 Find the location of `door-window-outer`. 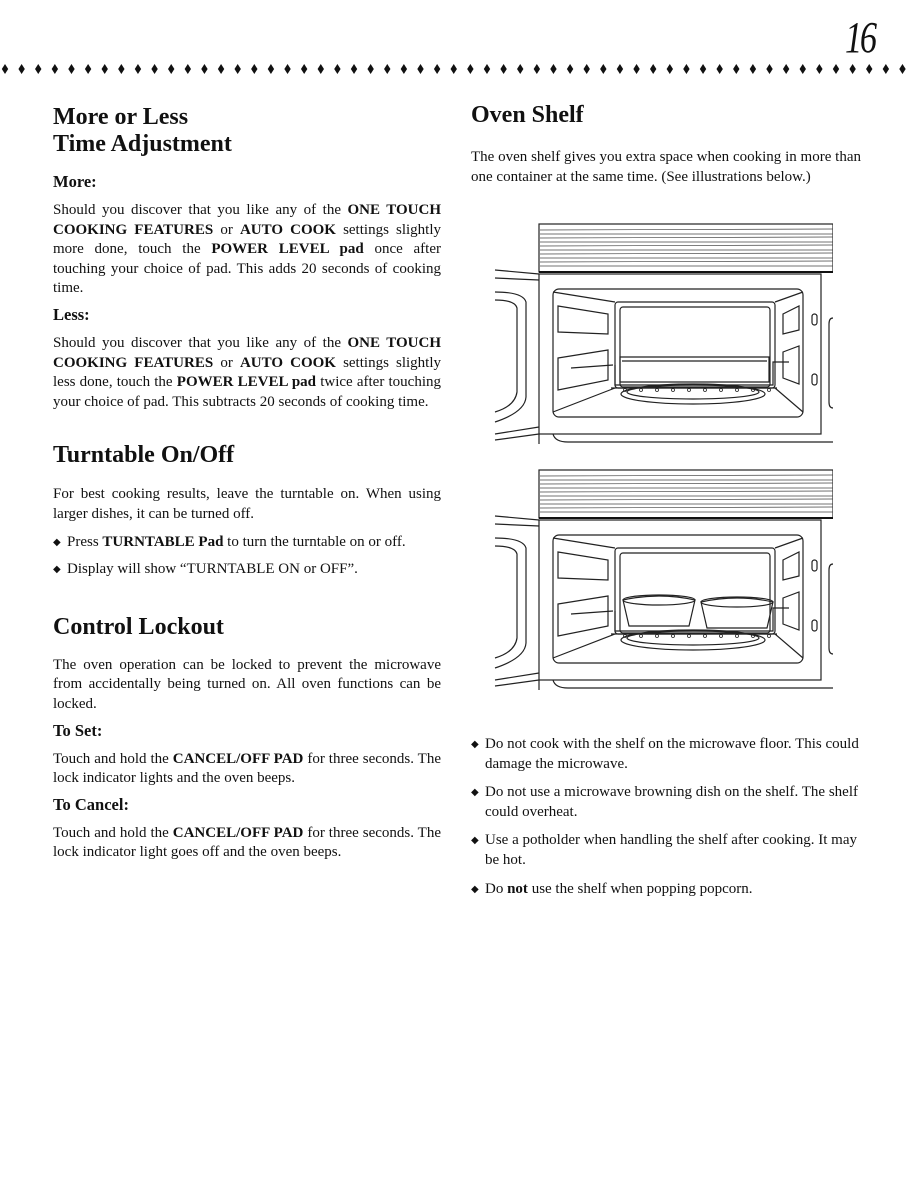

door-window-outer is located at coordinates (510, 603).